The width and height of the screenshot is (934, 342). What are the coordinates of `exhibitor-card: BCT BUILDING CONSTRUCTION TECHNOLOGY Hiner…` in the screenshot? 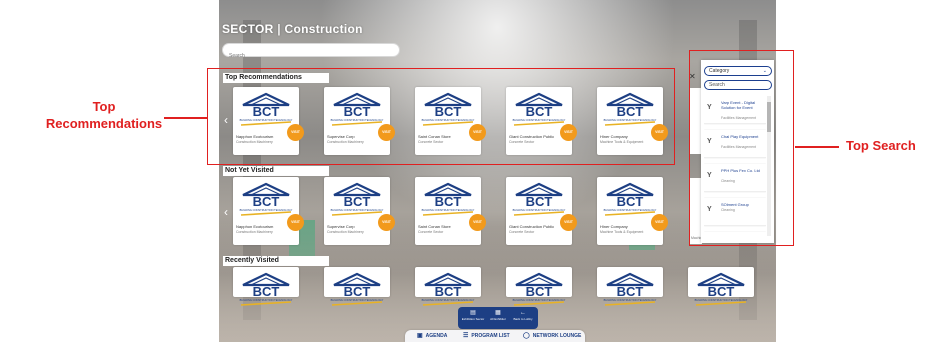 It's located at (632, 211).